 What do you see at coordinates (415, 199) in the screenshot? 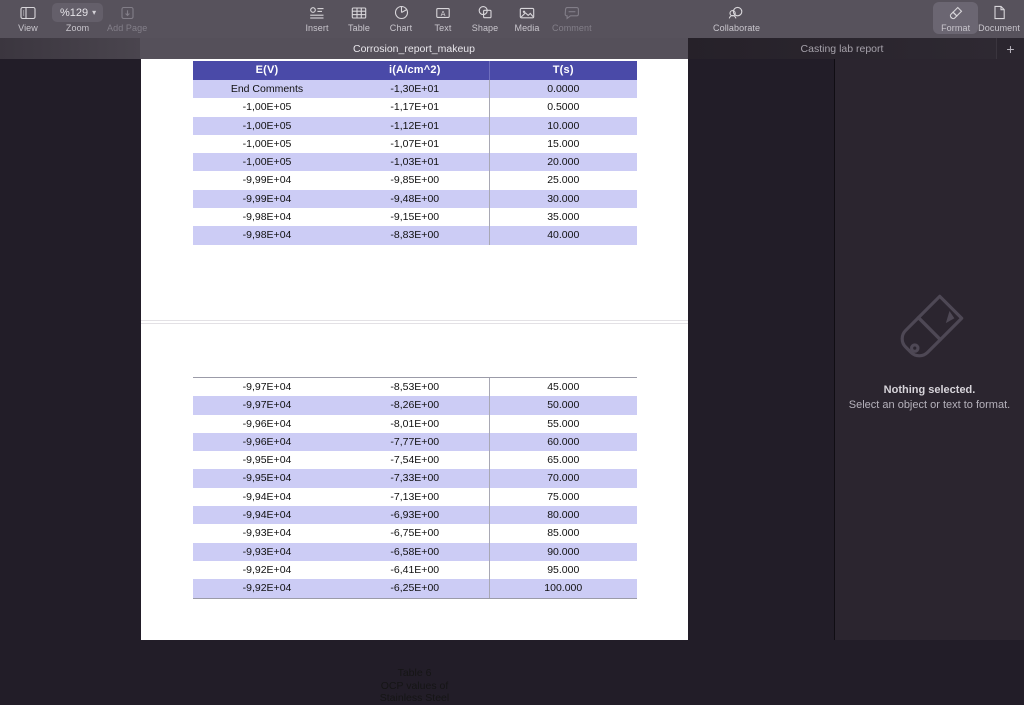
I see `table-row: -9,99E+04 -9,48E+00 30.000` at bounding box center [415, 199].